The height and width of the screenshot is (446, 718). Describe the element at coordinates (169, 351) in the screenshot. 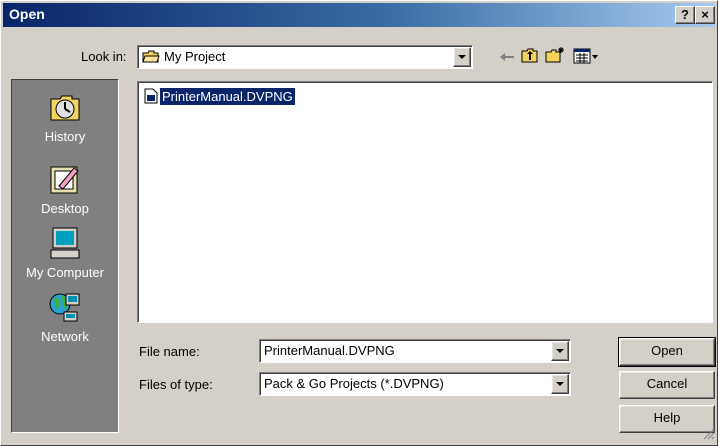

I see `file-name-label: File name:` at that location.